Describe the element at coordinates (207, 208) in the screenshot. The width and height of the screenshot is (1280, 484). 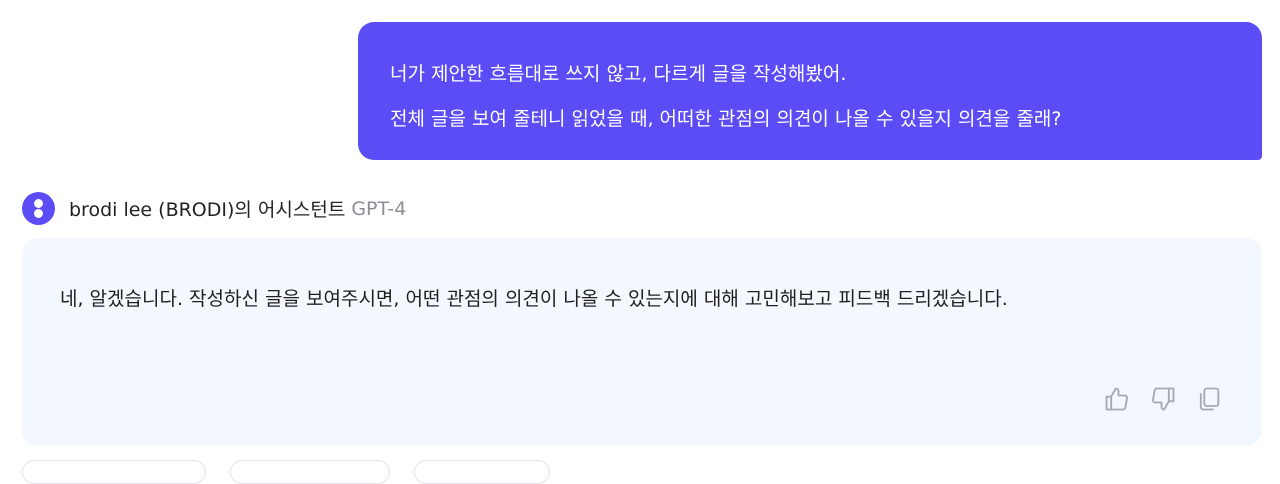
I see `bot-name: brodi lee (BRODI)의 어시스턴트` at that location.